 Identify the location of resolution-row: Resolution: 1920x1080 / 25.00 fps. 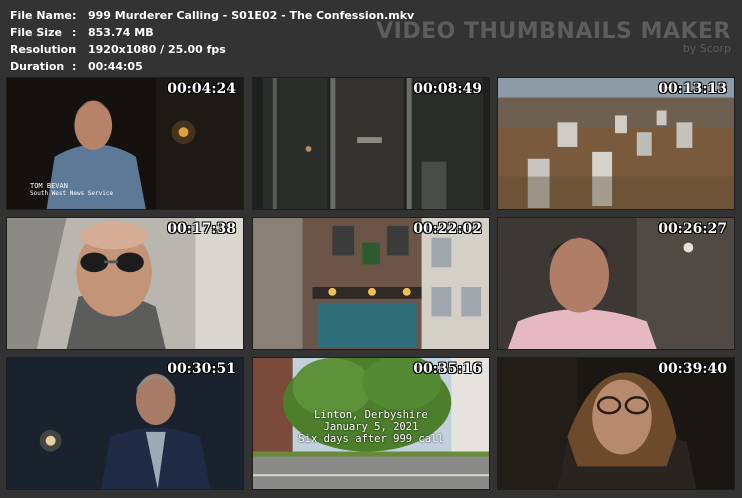
(212, 49).